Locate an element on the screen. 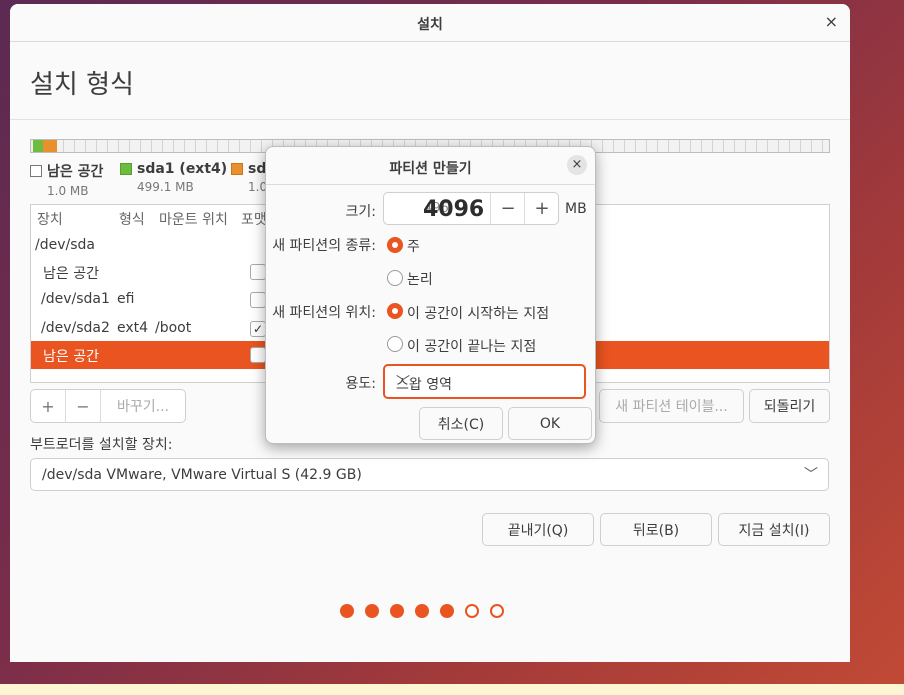 The image size is (904, 695). location-end-label: 이 공간이 끝나는 지점 is located at coordinates (471, 346).